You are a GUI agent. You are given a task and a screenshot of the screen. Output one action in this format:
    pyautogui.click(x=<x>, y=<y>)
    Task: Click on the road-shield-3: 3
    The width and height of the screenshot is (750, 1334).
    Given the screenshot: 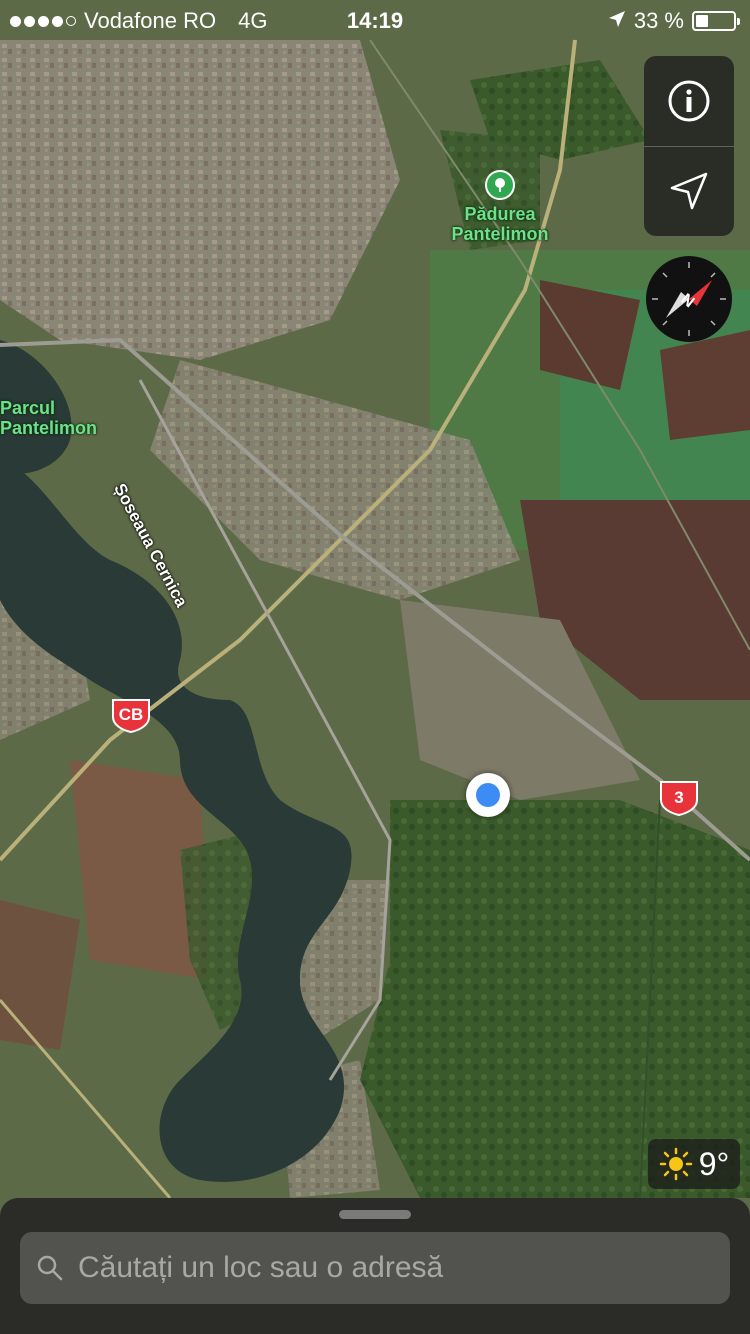 What is the action you would take?
    pyautogui.click(x=679, y=798)
    